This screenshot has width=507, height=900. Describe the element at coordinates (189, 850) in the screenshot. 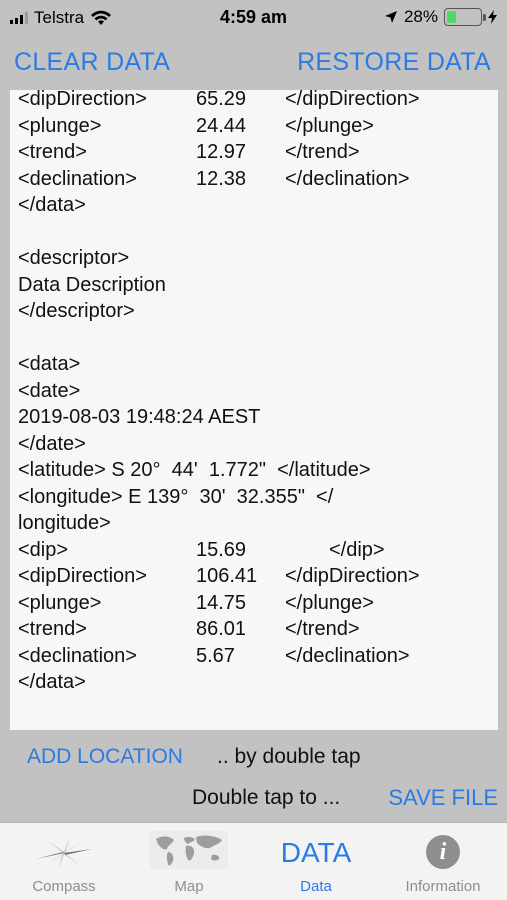

I see `world-map-icon` at that location.